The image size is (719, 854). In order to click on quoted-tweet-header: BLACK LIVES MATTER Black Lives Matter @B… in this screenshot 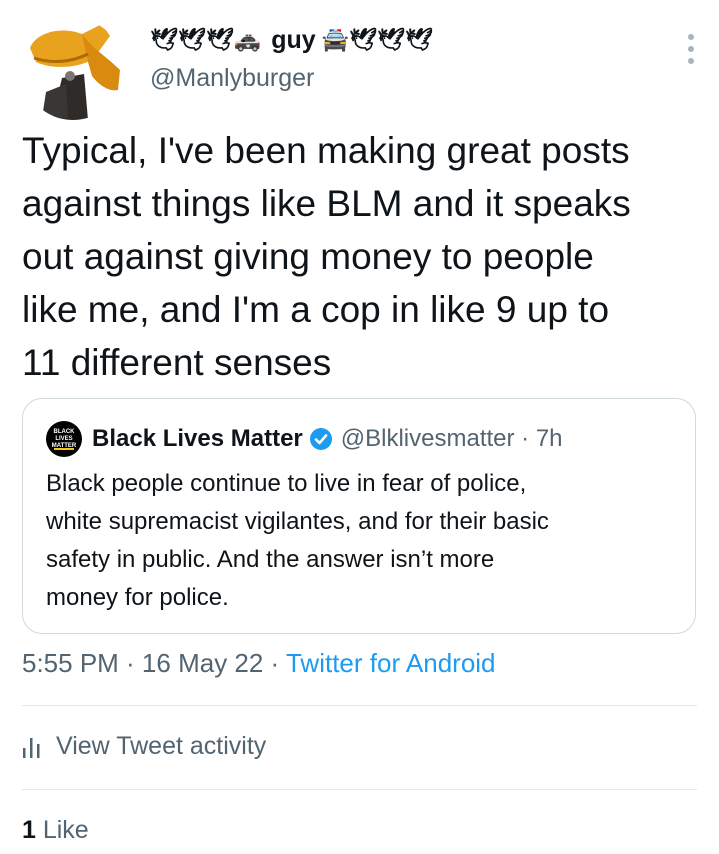, I will do `click(304, 439)`.